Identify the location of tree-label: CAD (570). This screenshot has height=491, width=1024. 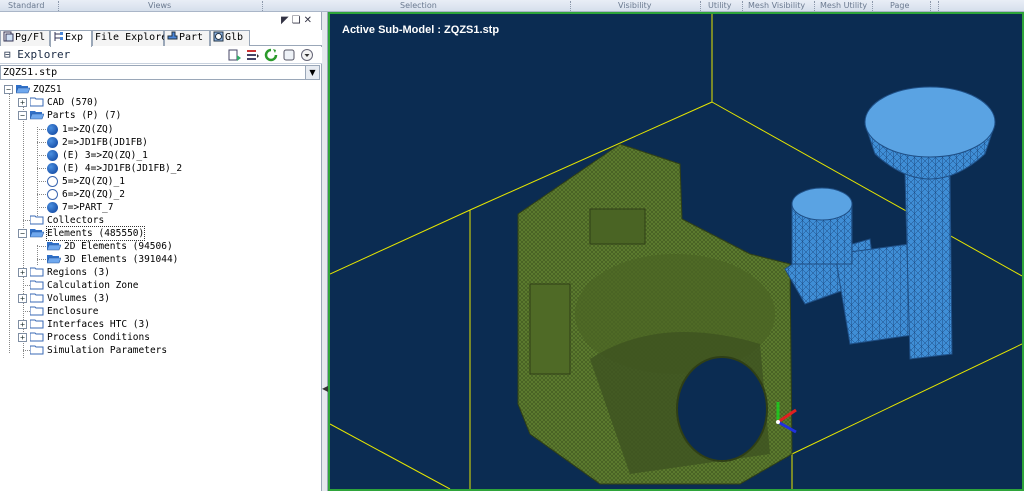
(73, 102).